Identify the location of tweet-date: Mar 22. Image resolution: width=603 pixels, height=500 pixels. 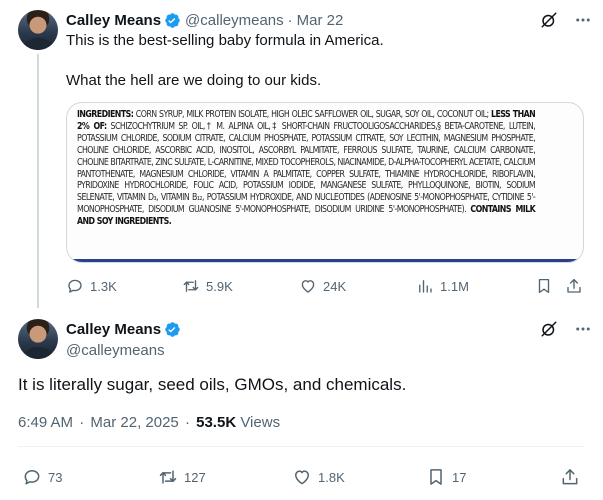
(320, 20).